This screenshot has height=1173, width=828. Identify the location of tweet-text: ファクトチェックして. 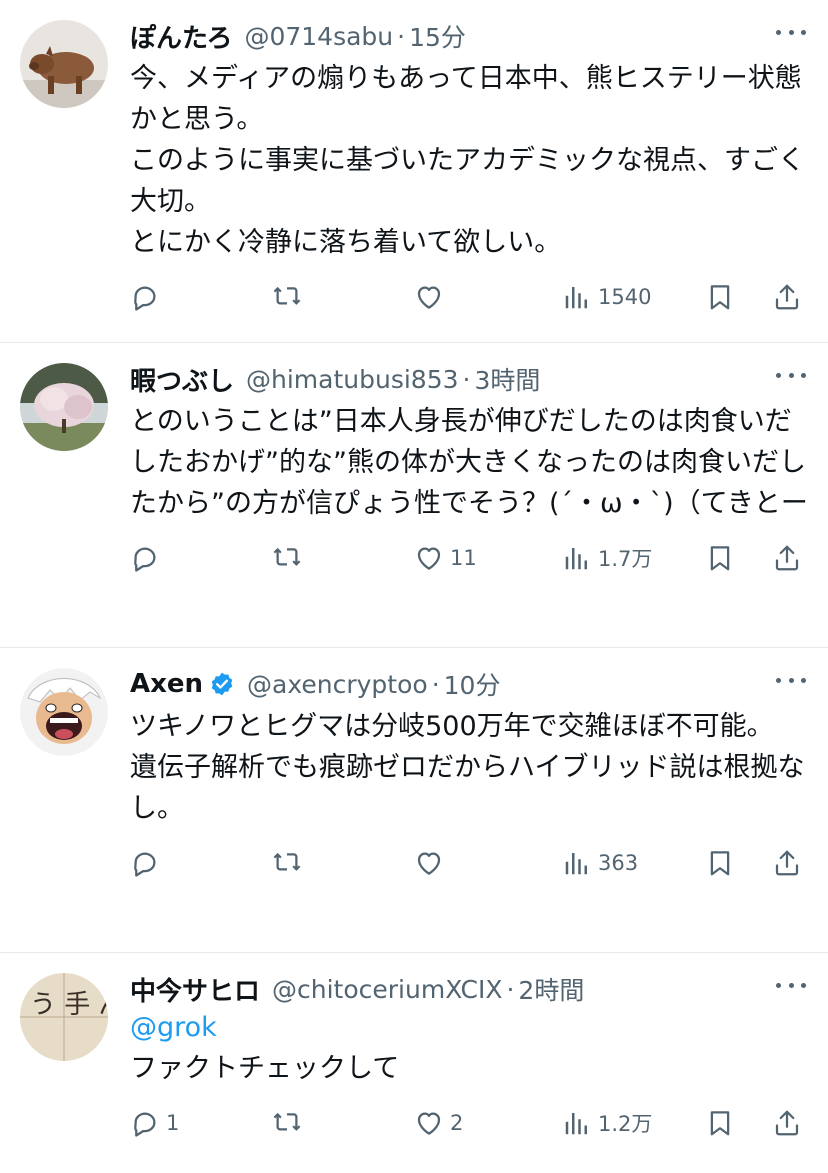
(265, 1068).